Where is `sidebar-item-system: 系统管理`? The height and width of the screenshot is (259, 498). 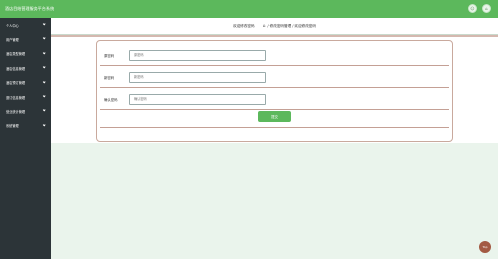 sidebar-item-system: 系统管理 is located at coordinates (25, 126).